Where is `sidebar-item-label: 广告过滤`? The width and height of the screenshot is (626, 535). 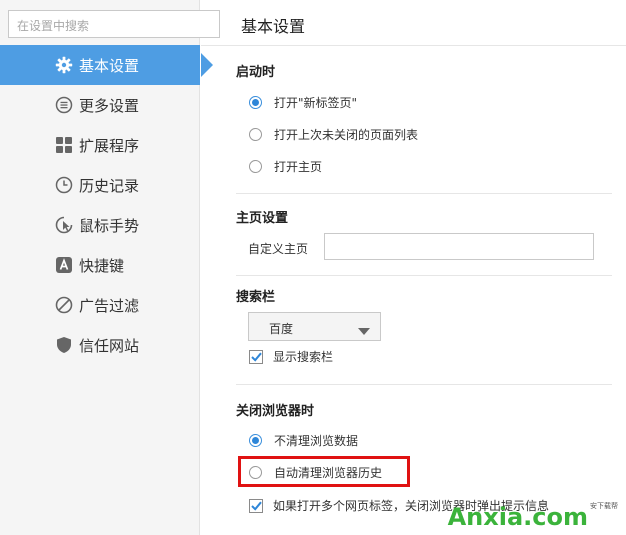 sidebar-item-label: 广告过滤 is located at coordinates (109, 305).